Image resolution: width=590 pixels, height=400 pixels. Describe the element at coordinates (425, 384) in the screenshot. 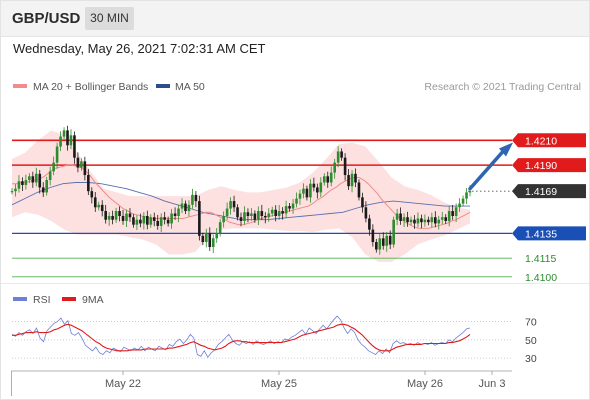

I see `x-tick-label: May 26` at that location.